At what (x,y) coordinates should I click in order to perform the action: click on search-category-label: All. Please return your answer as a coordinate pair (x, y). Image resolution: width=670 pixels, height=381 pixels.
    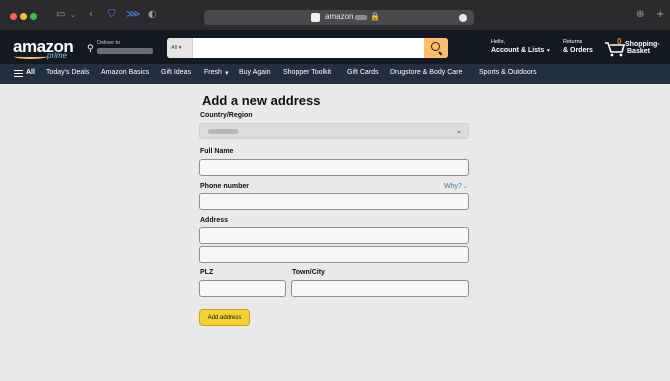
    Looking at the image, I should click on (174, 48).